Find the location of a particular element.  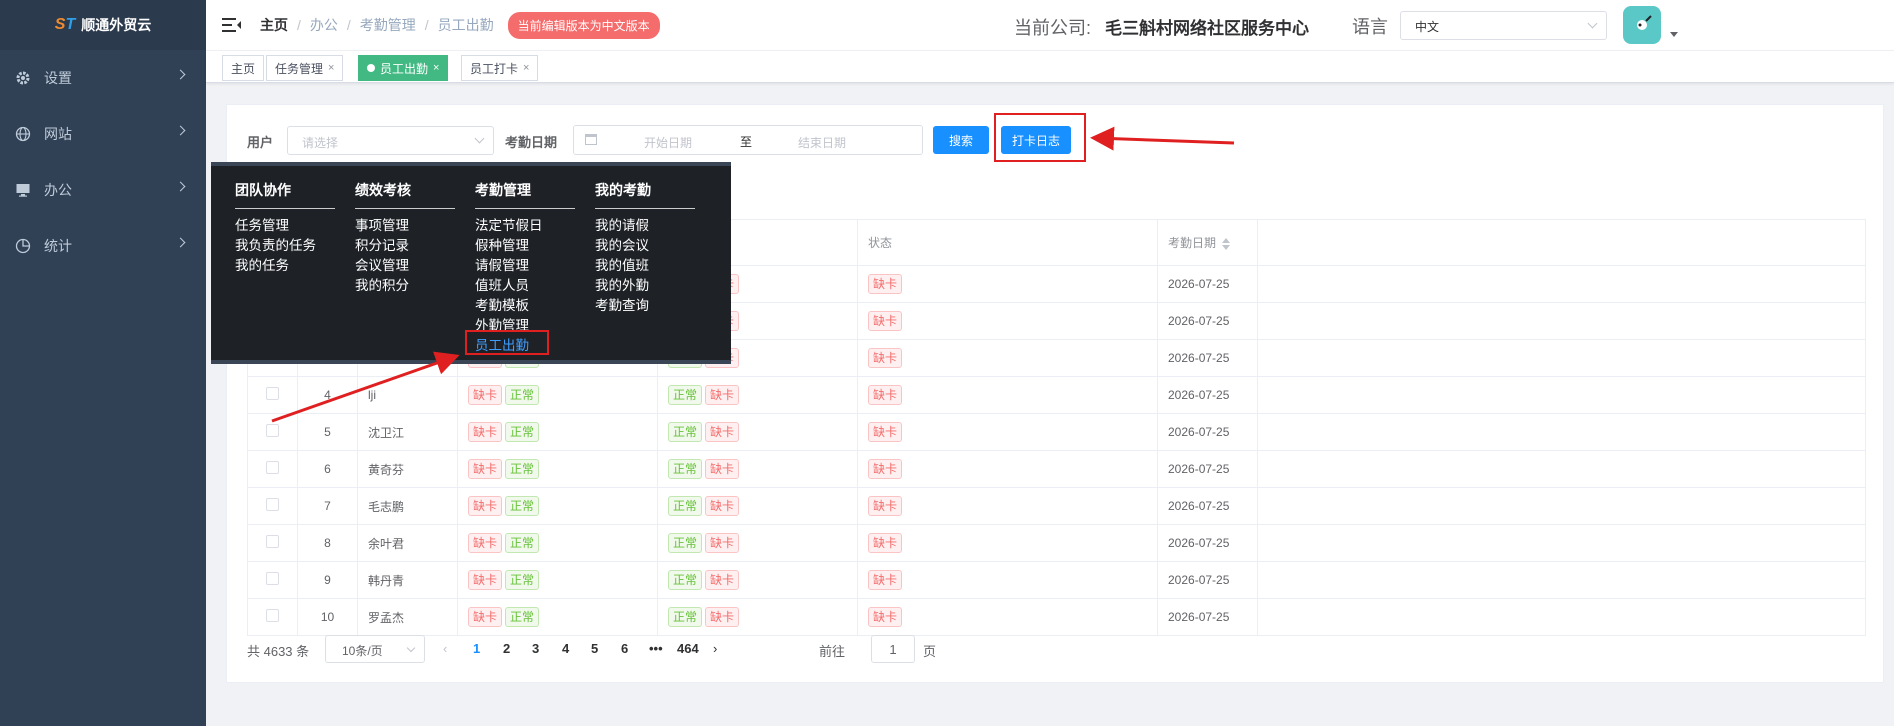

page-6: 6 is located at coordinates (624, 648).